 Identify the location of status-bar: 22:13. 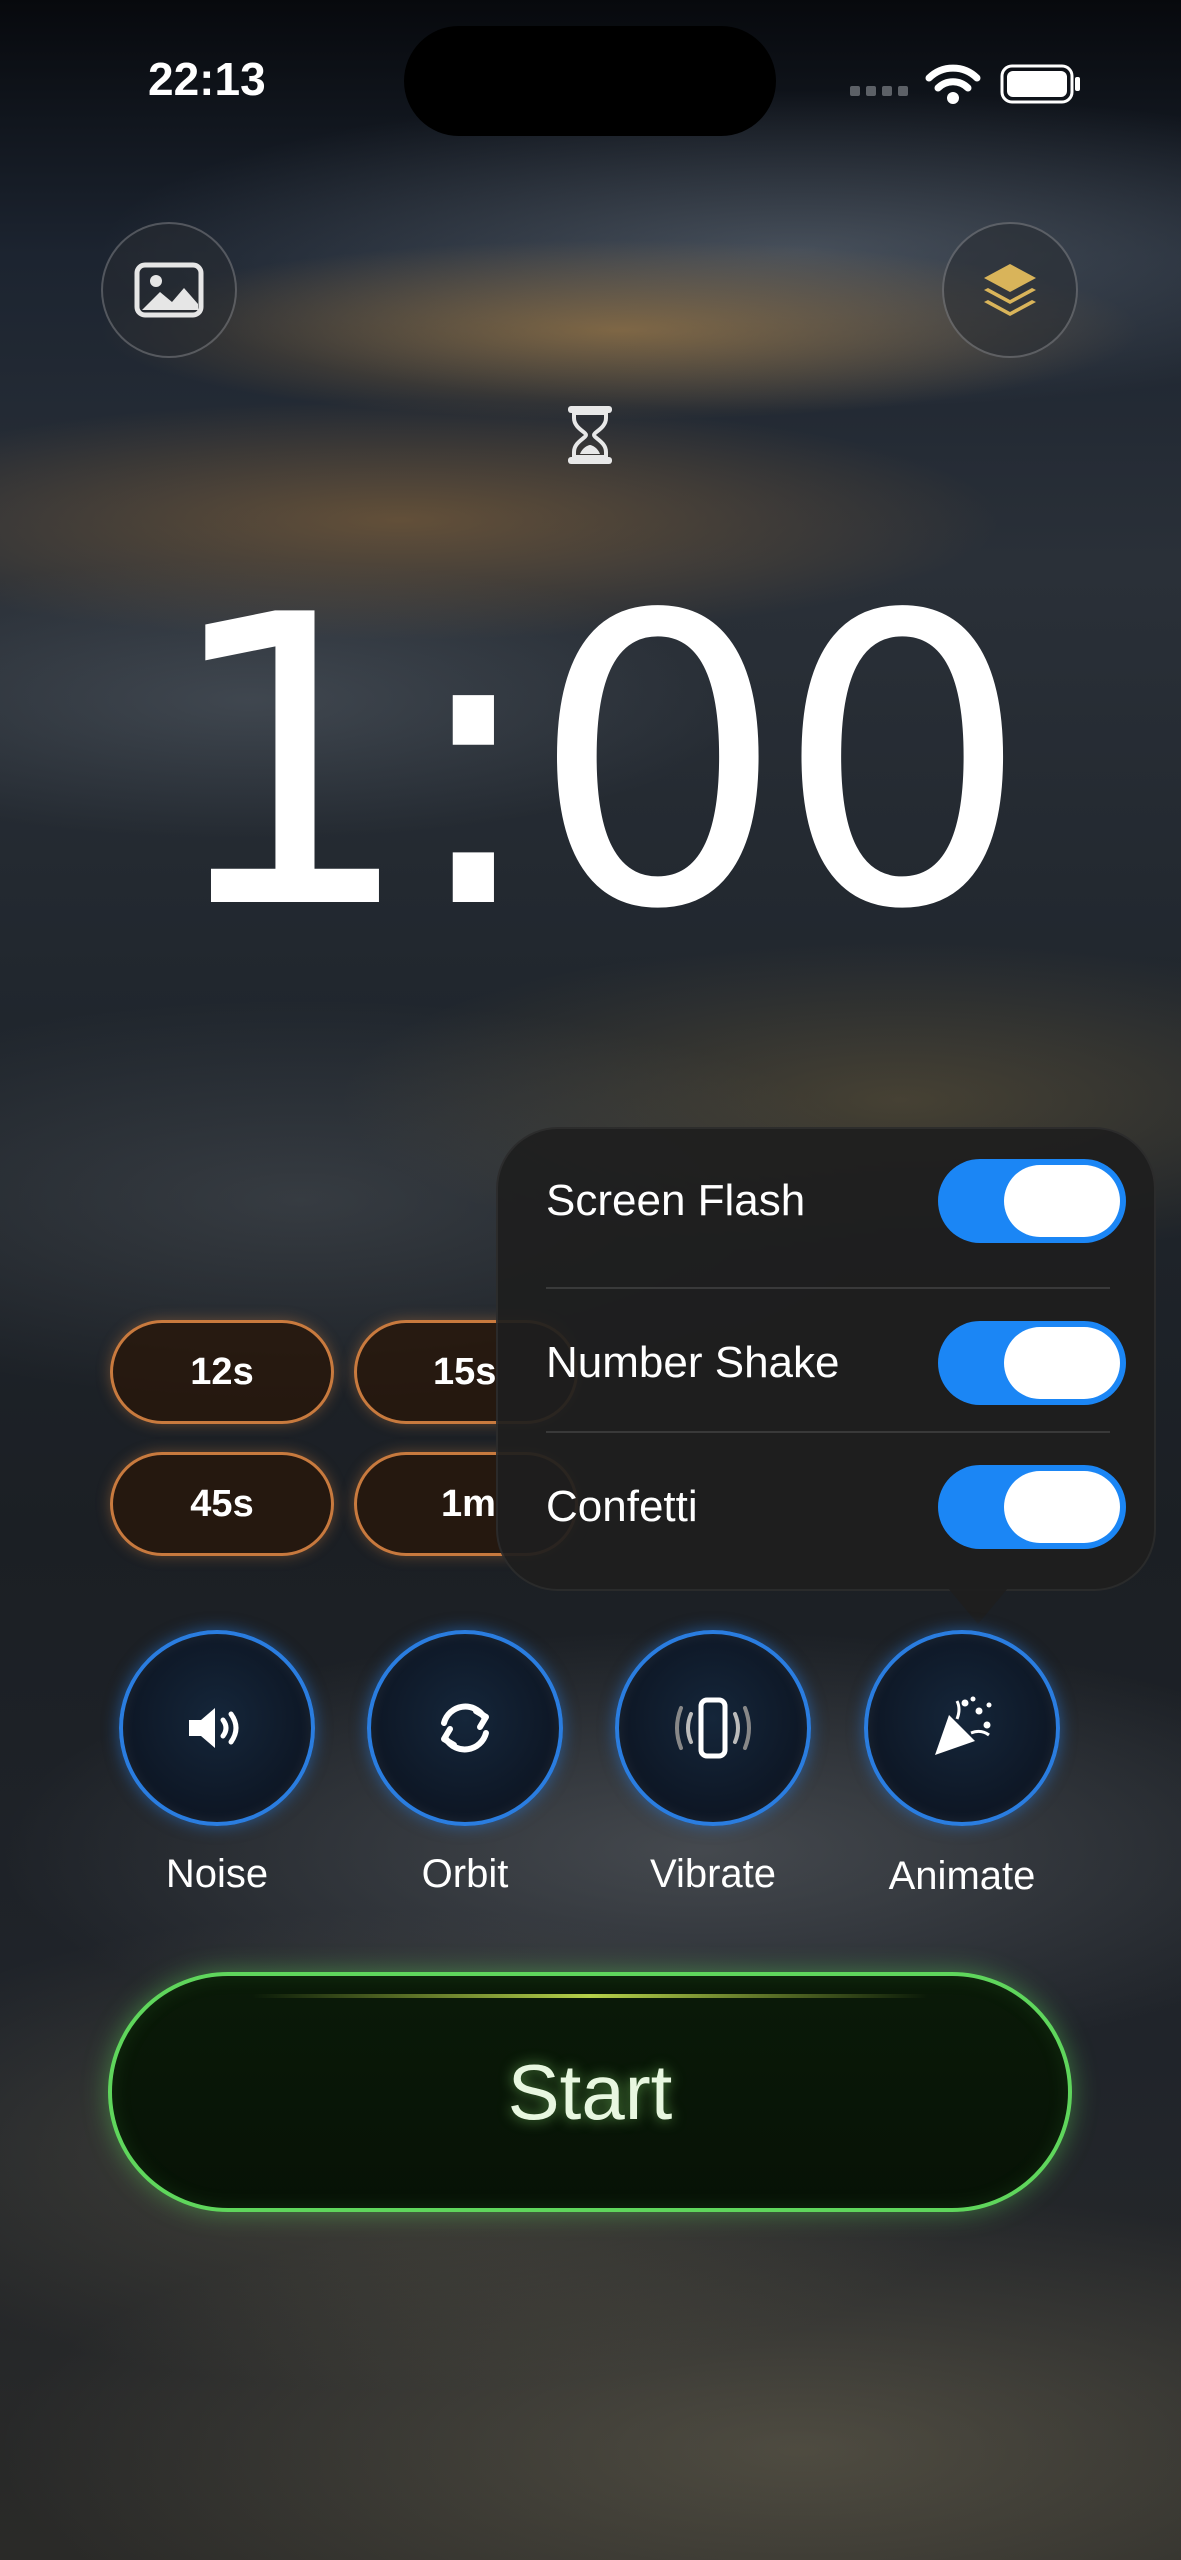
(590, 80).